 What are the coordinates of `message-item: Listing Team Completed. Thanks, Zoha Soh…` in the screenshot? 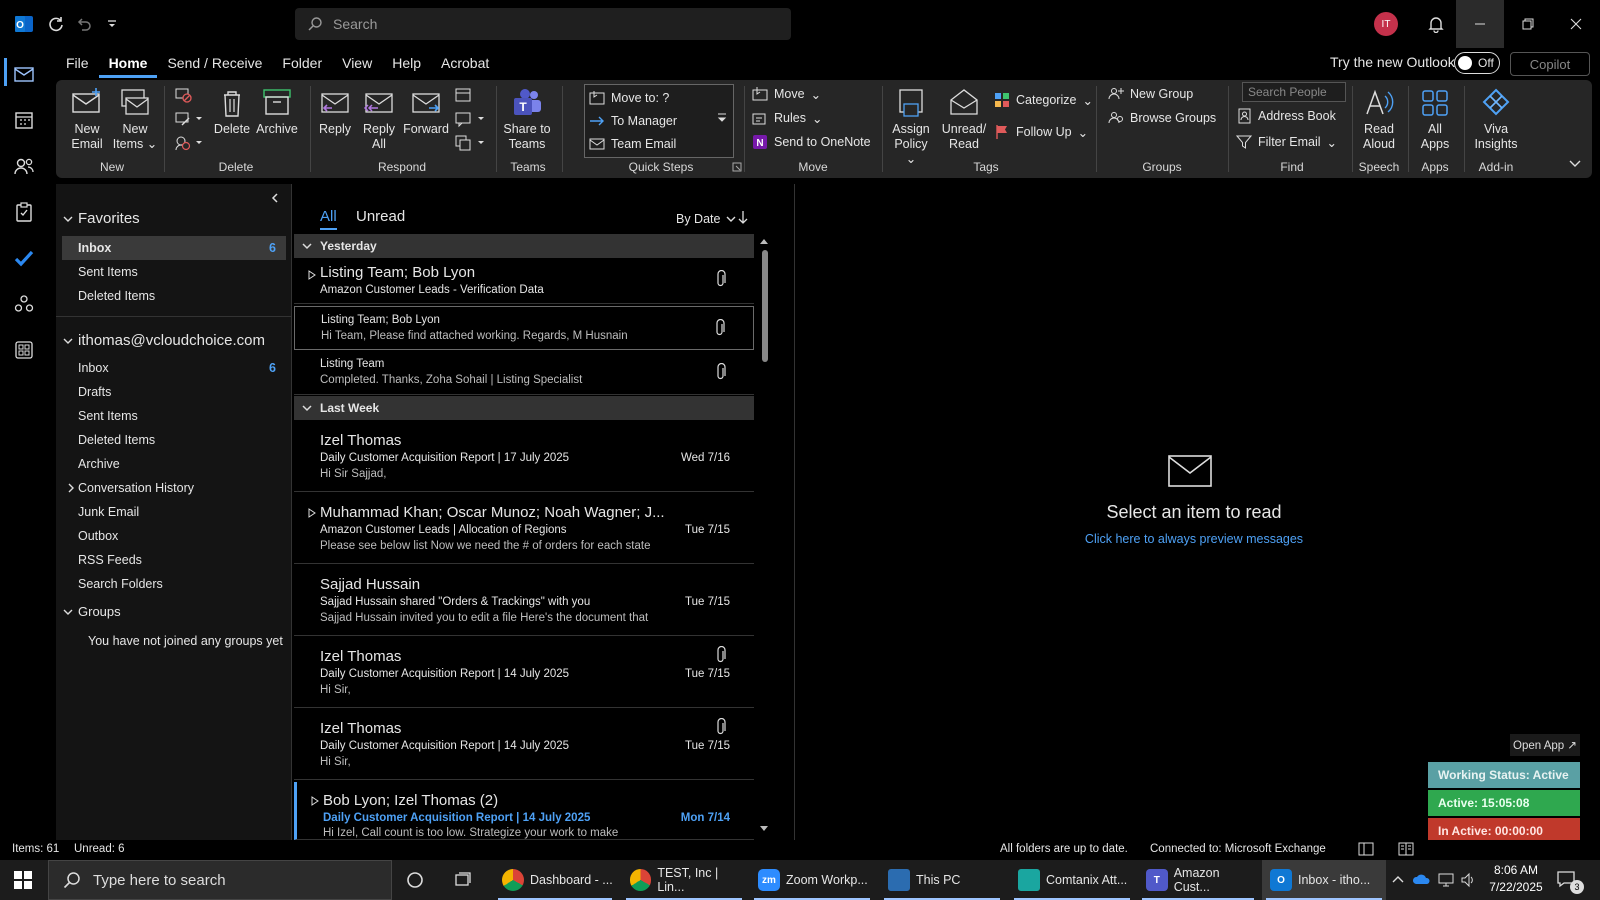 It's located at (524, 373).